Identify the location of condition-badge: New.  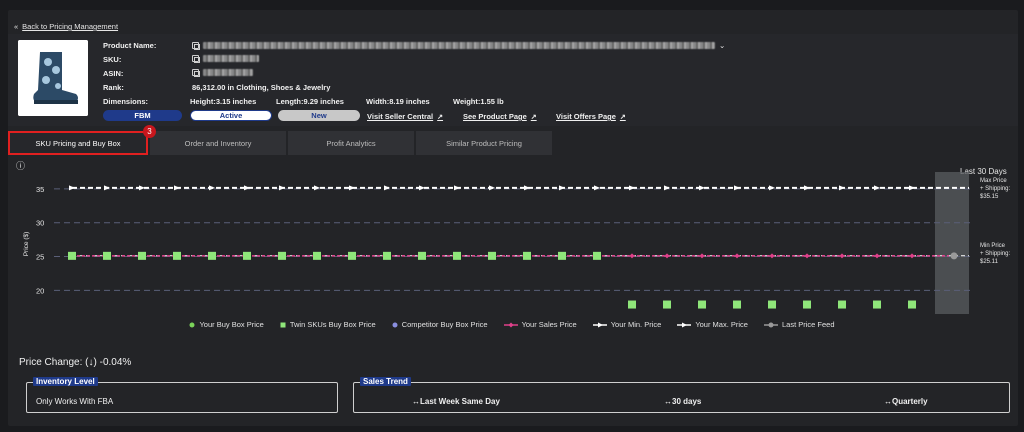
(319, 115).